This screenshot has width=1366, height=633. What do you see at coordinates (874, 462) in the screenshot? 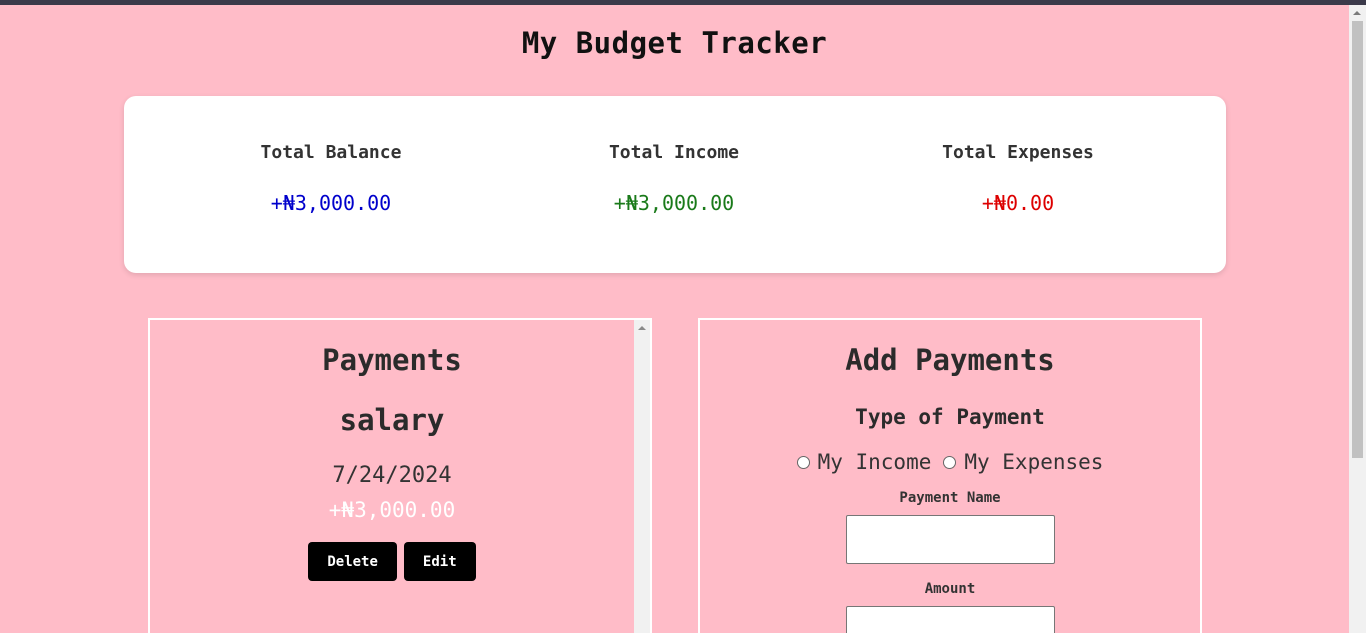
I see `income-radio-label: My Income` at bounding box center [874, 462].